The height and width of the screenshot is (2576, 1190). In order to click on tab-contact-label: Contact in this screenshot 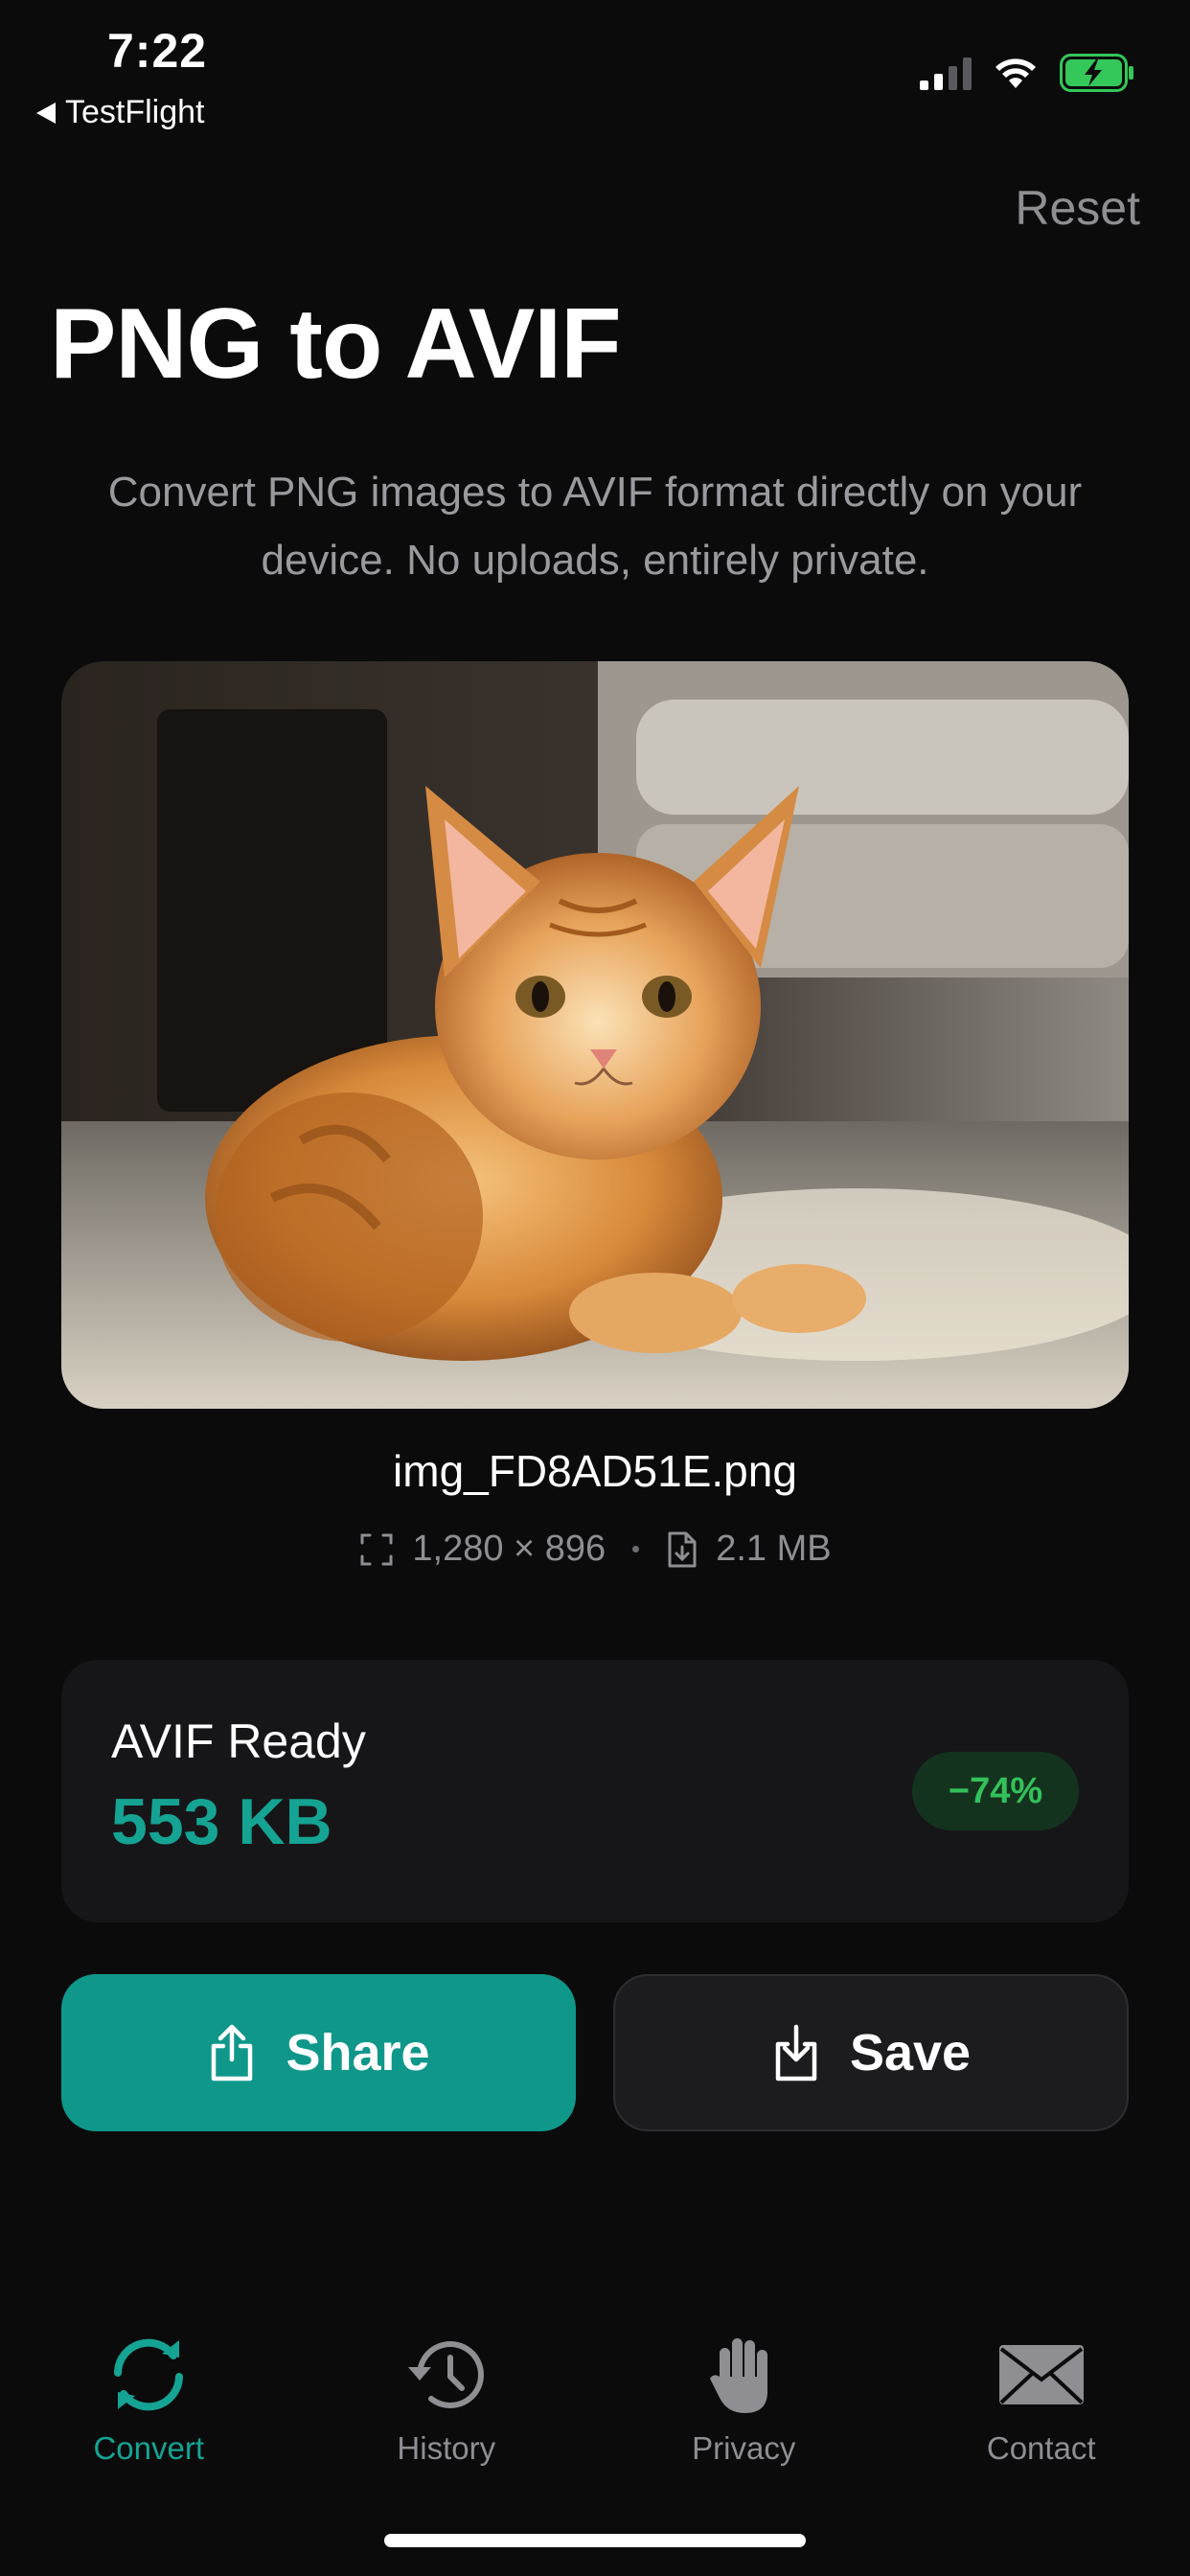, I will do `click(1041, 2448)`.